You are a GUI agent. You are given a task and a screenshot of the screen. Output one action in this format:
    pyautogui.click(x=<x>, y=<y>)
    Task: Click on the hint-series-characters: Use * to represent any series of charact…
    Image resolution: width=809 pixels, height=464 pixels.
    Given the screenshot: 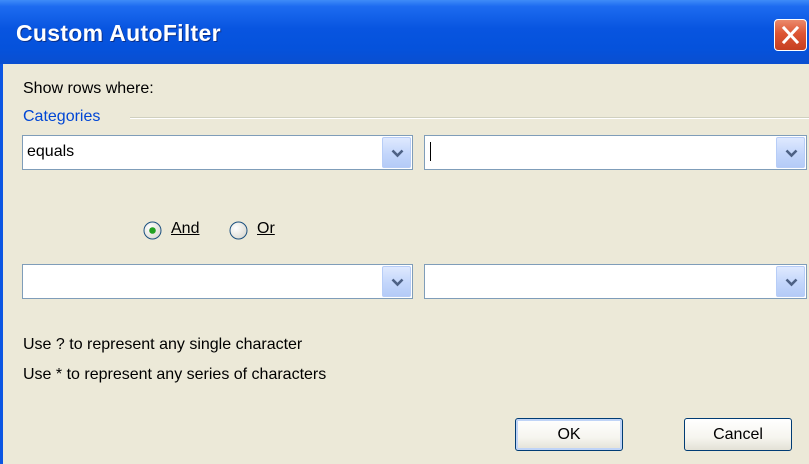 What is the action you would take?
    pyautogui.click(x=175, y=374)
    